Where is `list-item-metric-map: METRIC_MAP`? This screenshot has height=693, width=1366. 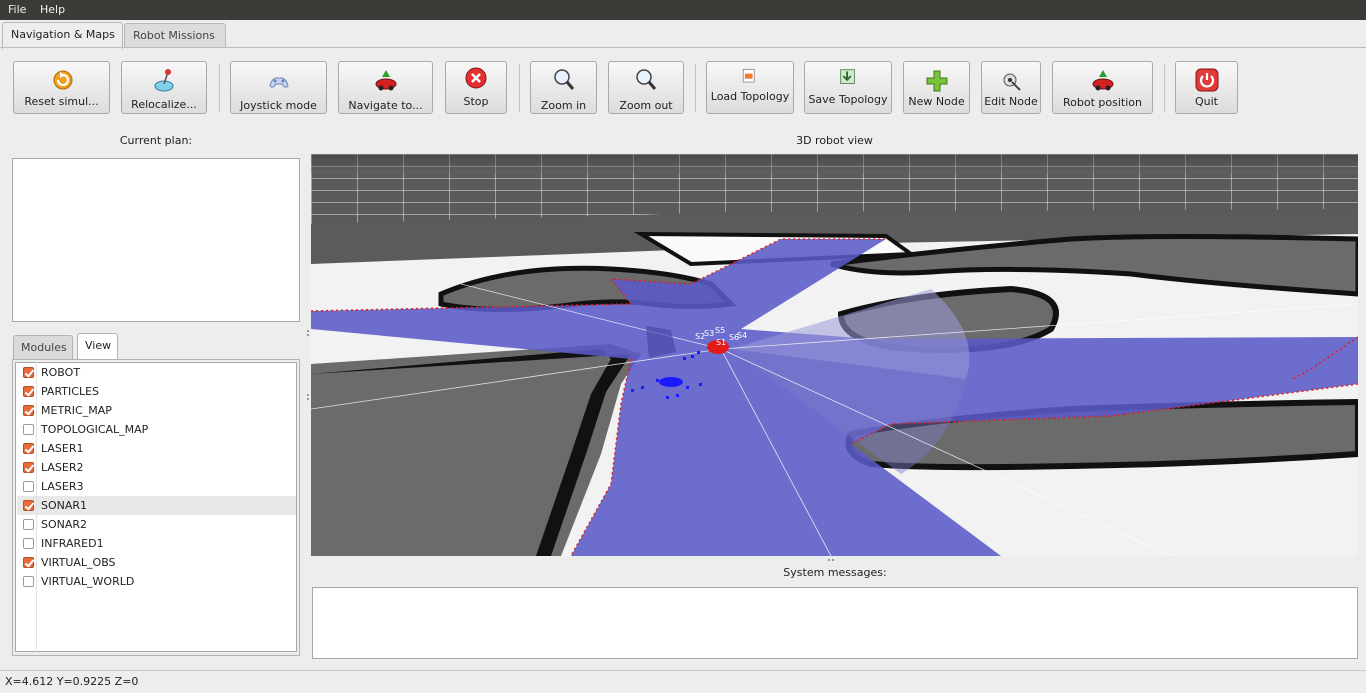 list-item-metric-map: METRIC_MAP is located at coordinates (156, 410).